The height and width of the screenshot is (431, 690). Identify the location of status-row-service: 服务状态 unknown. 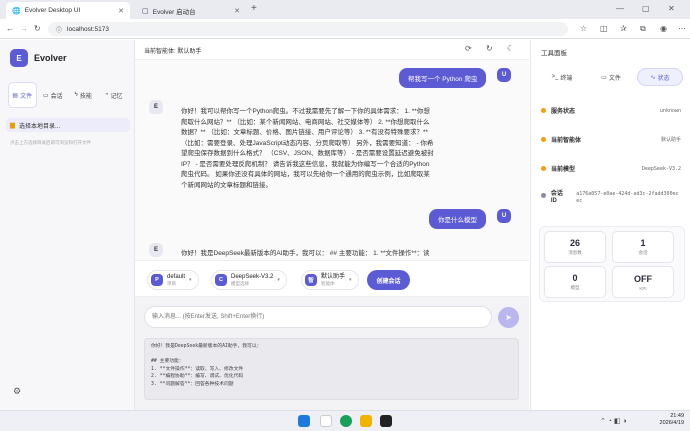
(611, 110).